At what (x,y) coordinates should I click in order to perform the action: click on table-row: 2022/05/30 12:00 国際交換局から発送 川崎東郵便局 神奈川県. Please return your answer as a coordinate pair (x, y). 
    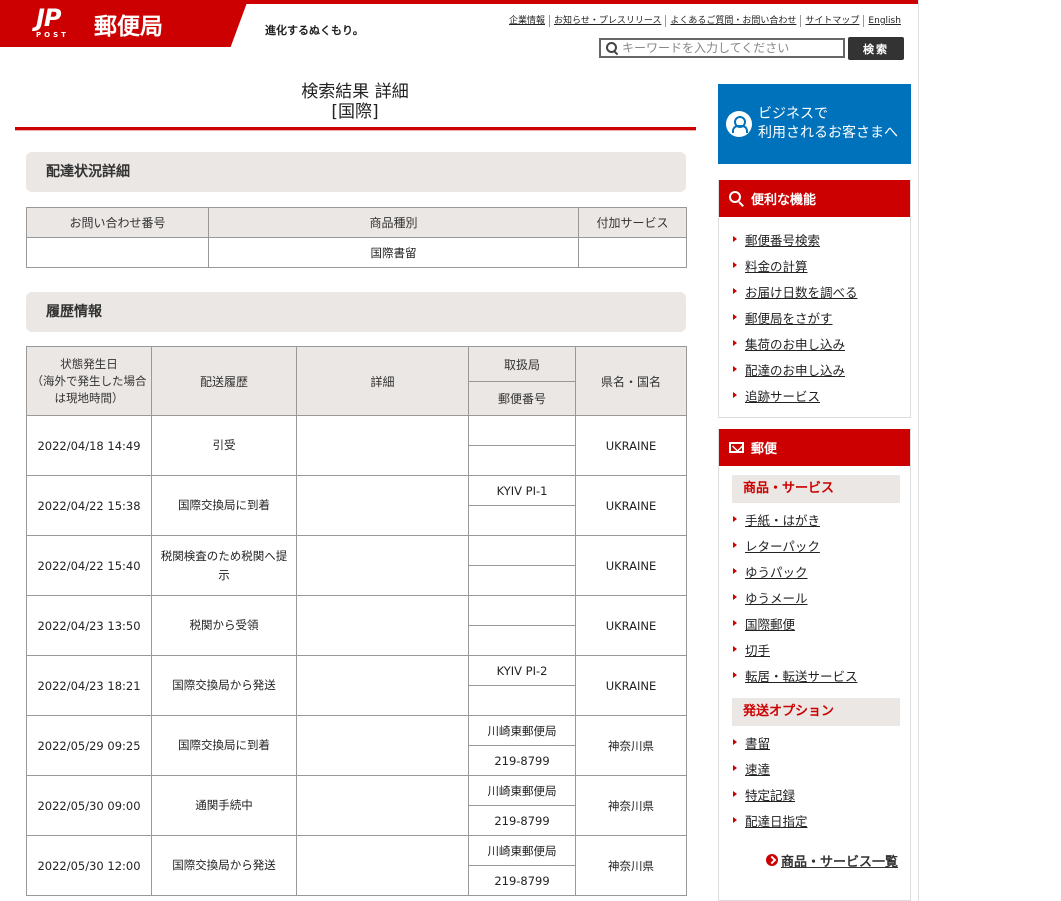
    Looking at the image, I should click on (356, 865).